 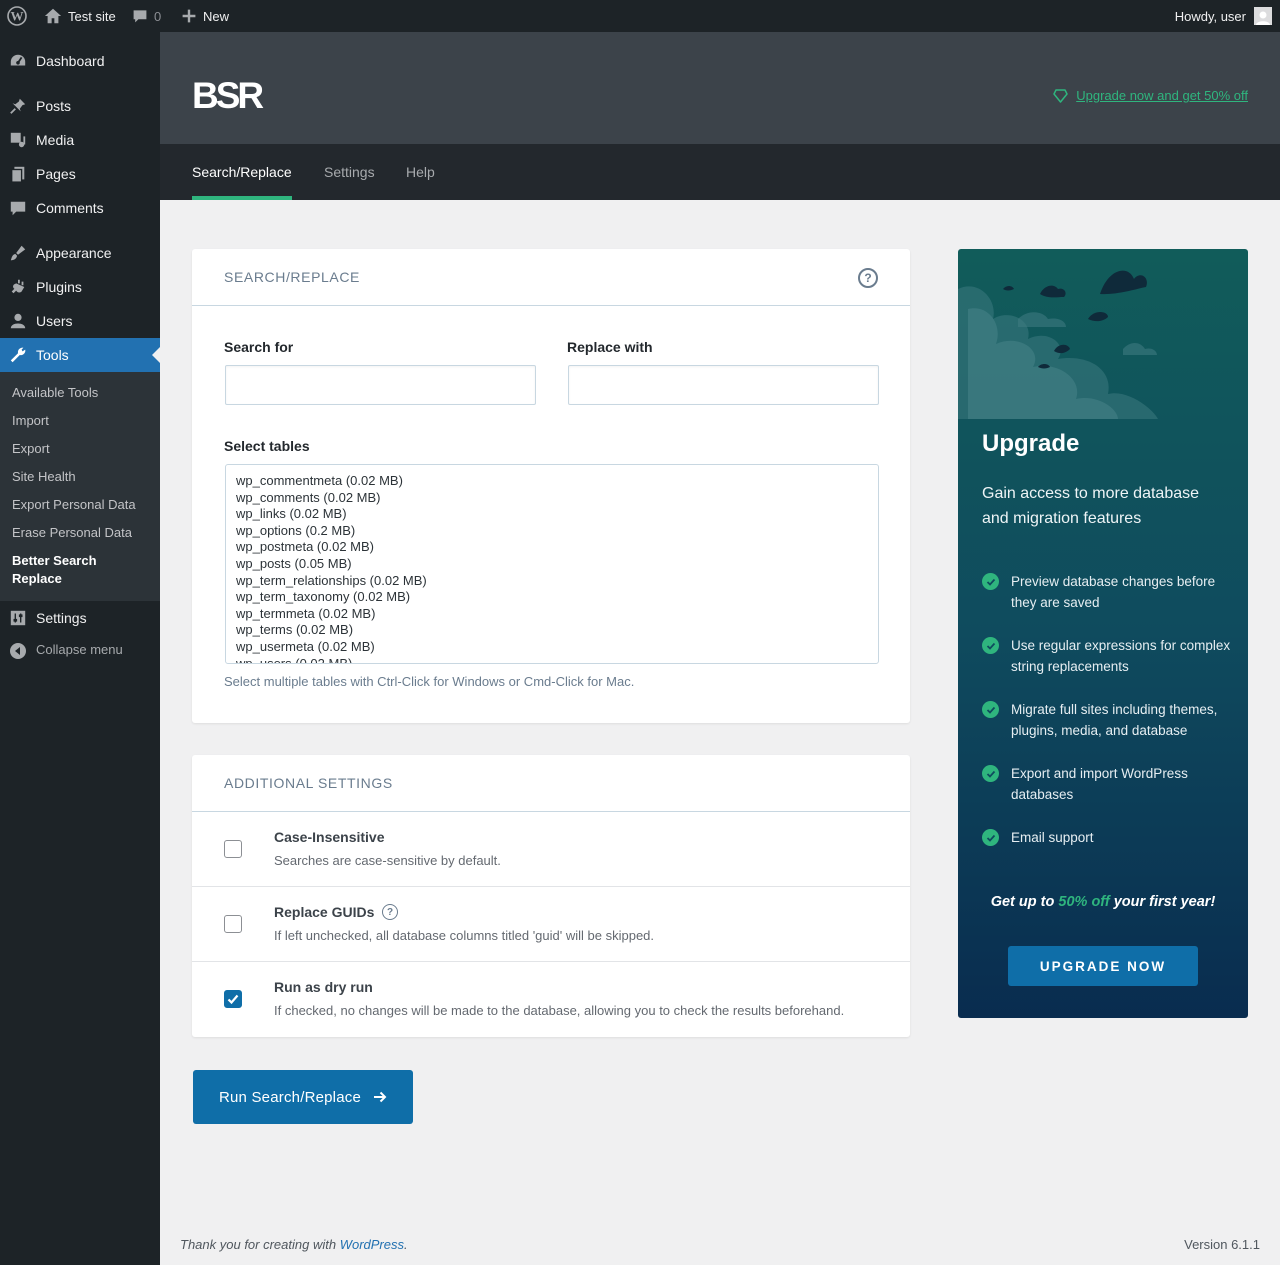 What do you see at coordinates (349, 172) in the screenshot?
I see `tab-settings: Settings` at bounding box center [349, 172].